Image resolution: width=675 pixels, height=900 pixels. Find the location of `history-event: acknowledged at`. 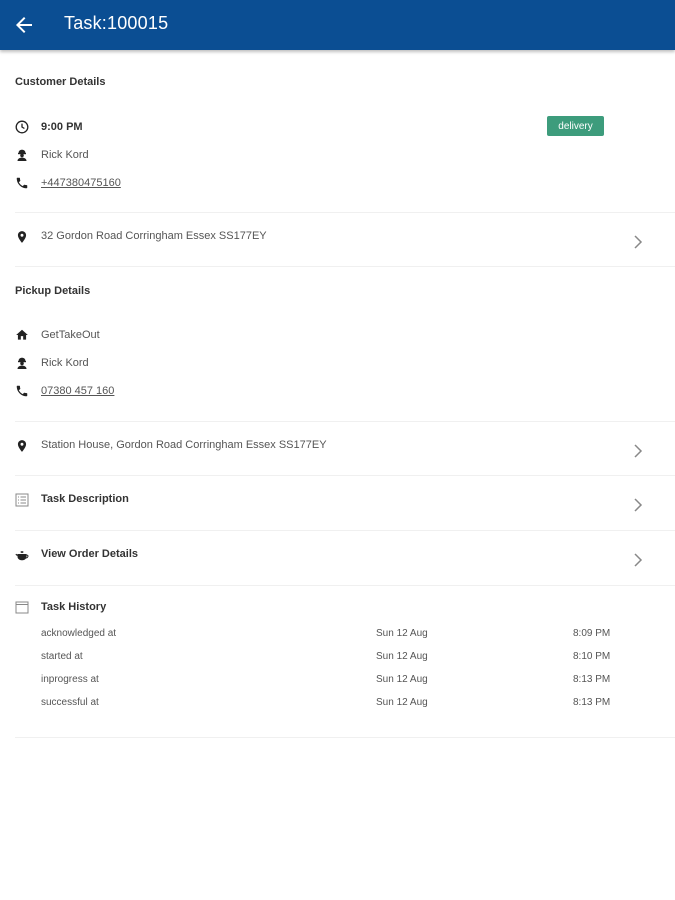

history-event: acknowledged at is located at coordinates (79, 633).